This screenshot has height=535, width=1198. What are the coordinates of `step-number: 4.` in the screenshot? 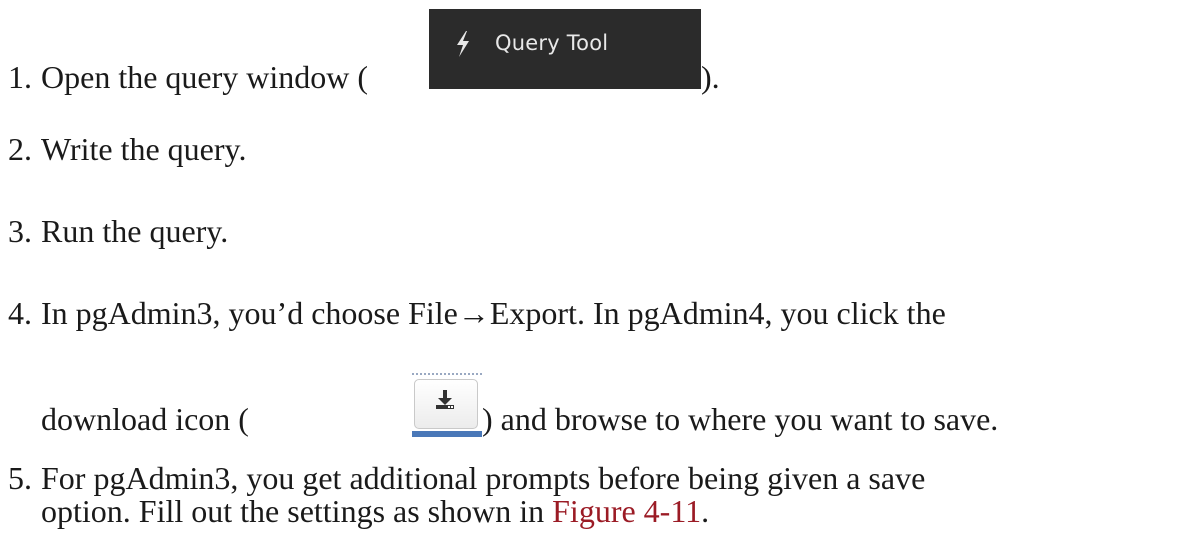 It's located at (20, 313).